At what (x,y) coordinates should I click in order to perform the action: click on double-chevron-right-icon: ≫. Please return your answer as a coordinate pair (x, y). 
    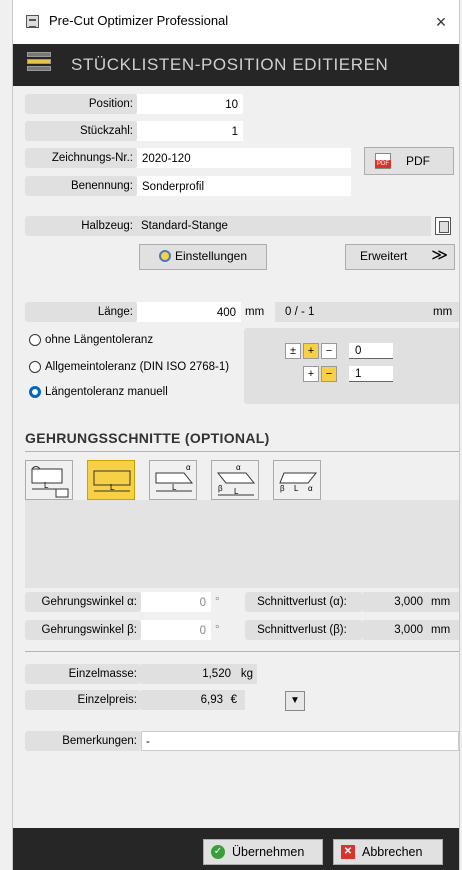
    Looking at the image, I should click on (439, 255).